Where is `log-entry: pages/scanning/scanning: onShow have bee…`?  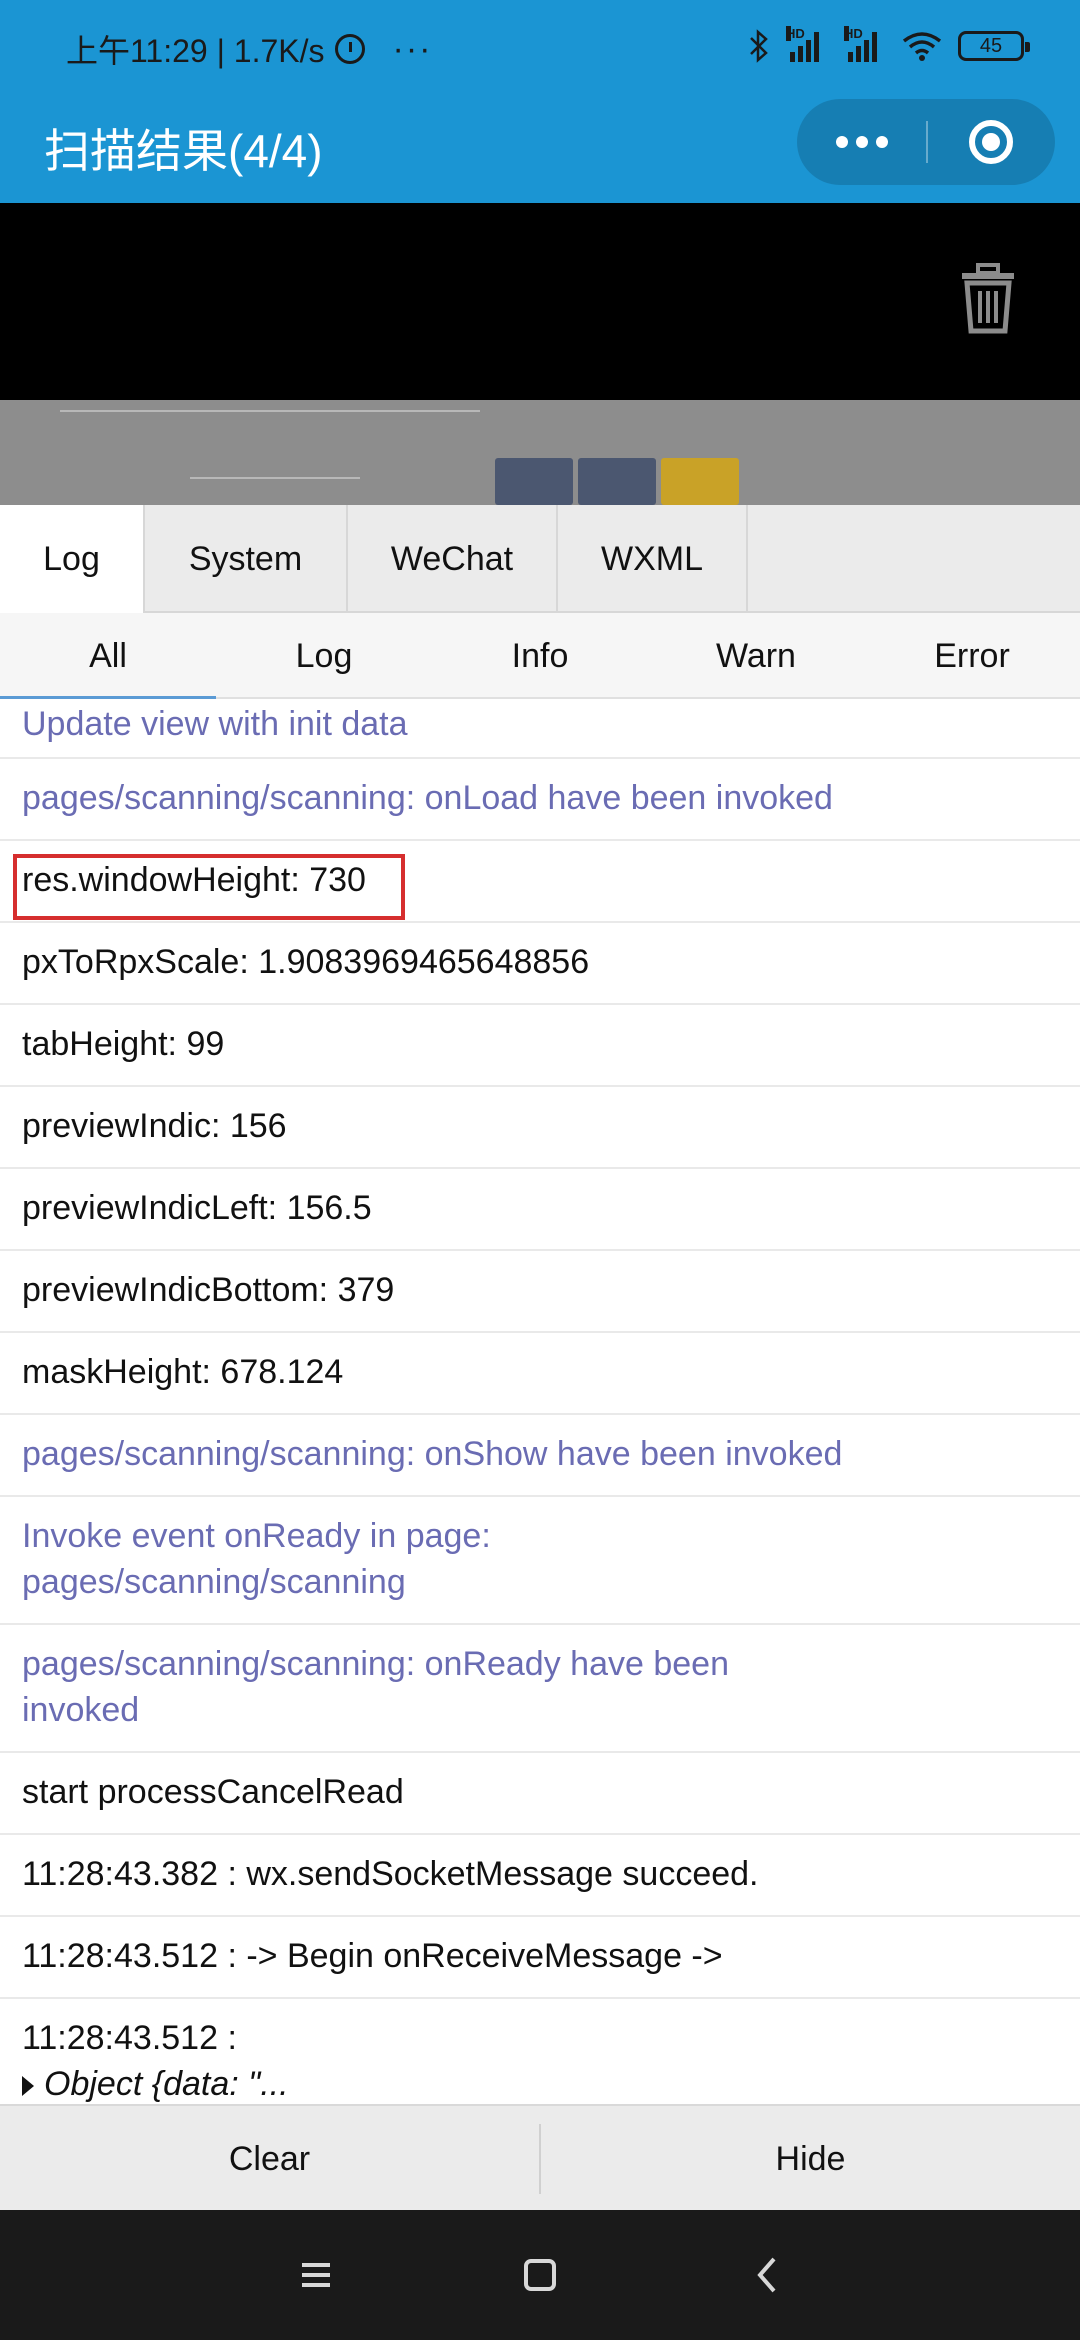 log-entry: pages/scanning/scanning: onShow have bee… is located at coordinates (540, 1456).